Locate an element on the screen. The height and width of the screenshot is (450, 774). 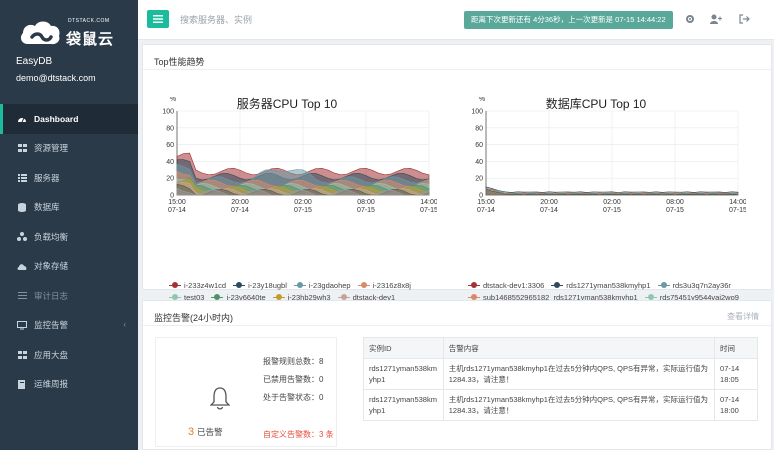
sidebar-item-monitoring: 监控告警 ‹ is located at coordinates (69, 326).